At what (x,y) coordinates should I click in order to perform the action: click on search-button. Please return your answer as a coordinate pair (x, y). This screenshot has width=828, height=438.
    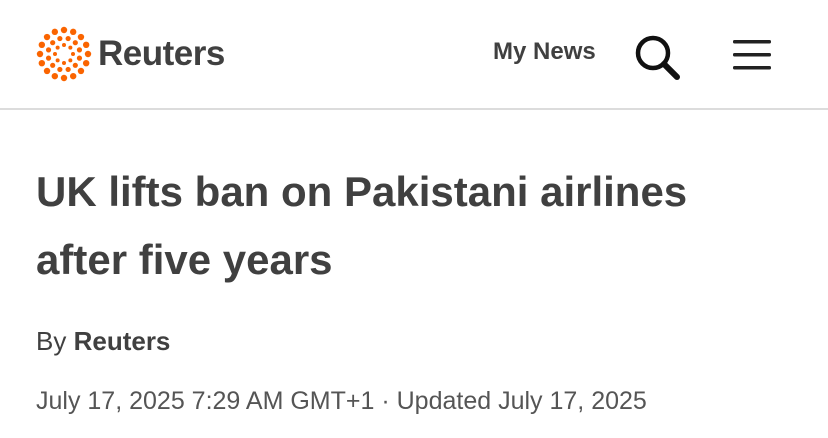
    Looking at the image, I should click on (657, 57).